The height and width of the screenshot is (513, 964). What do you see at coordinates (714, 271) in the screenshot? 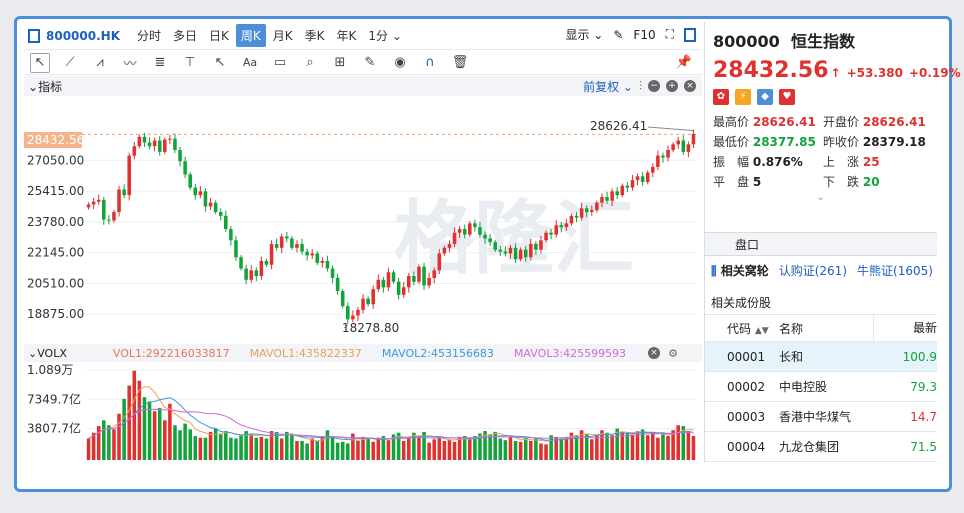
I see `bars-icon: ⫼` at bounding box center [714, 271].